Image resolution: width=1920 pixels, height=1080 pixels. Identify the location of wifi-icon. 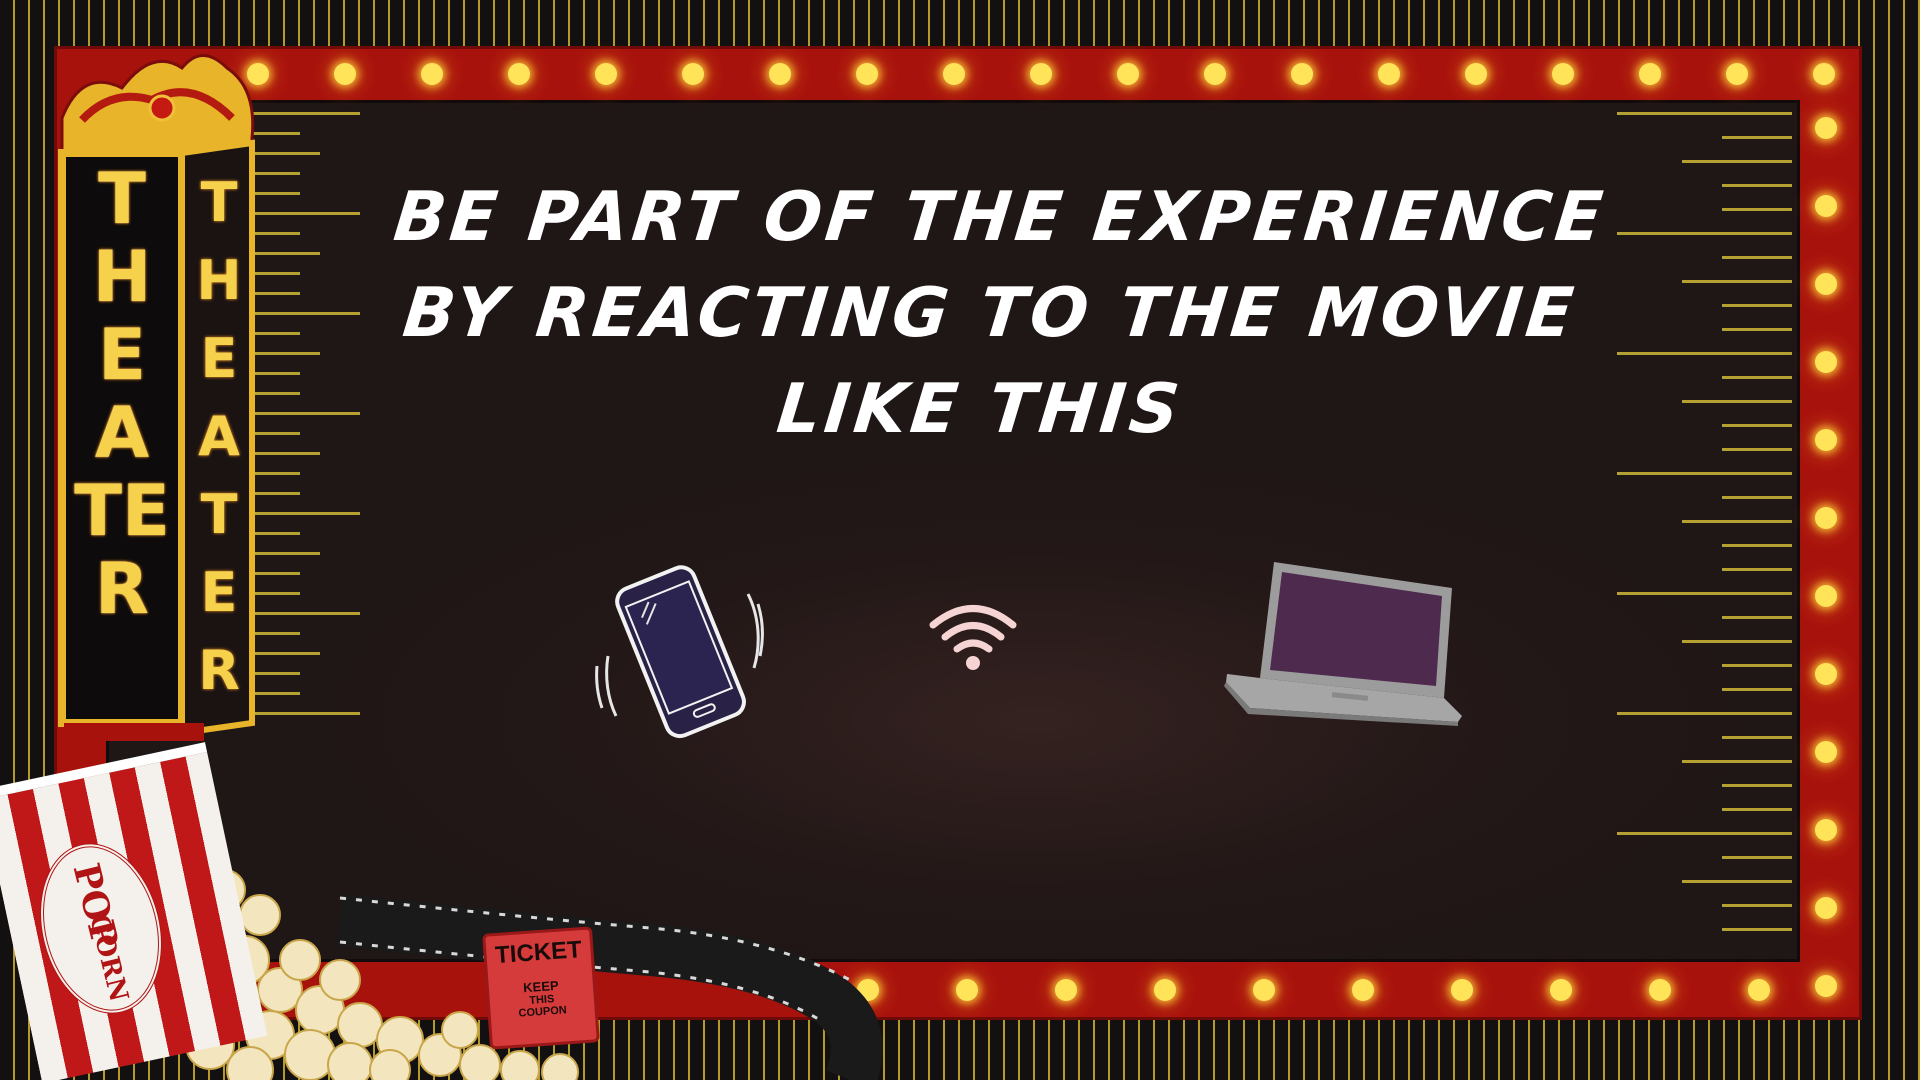
(973, 637).